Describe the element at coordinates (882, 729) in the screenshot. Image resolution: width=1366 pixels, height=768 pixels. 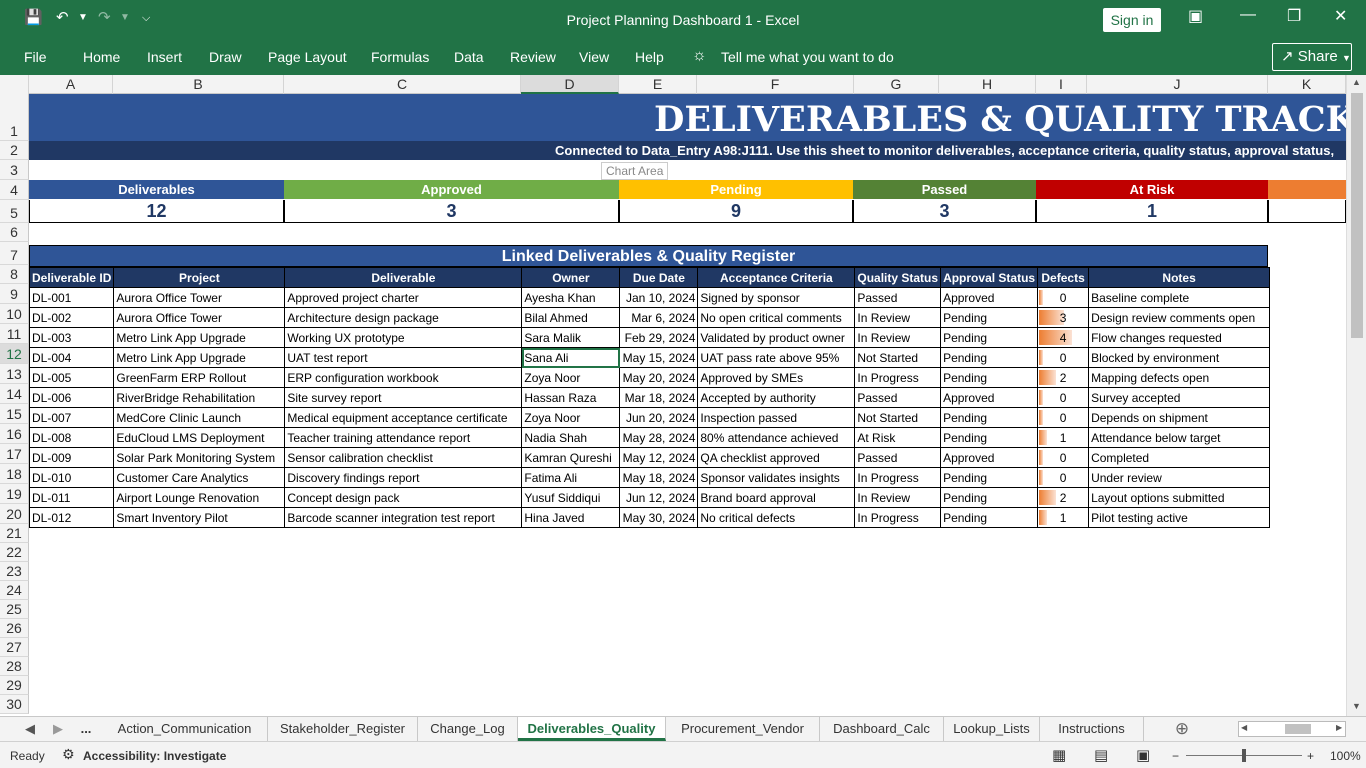
I see `sheet-tab: Dashboard_Calc` at that location.